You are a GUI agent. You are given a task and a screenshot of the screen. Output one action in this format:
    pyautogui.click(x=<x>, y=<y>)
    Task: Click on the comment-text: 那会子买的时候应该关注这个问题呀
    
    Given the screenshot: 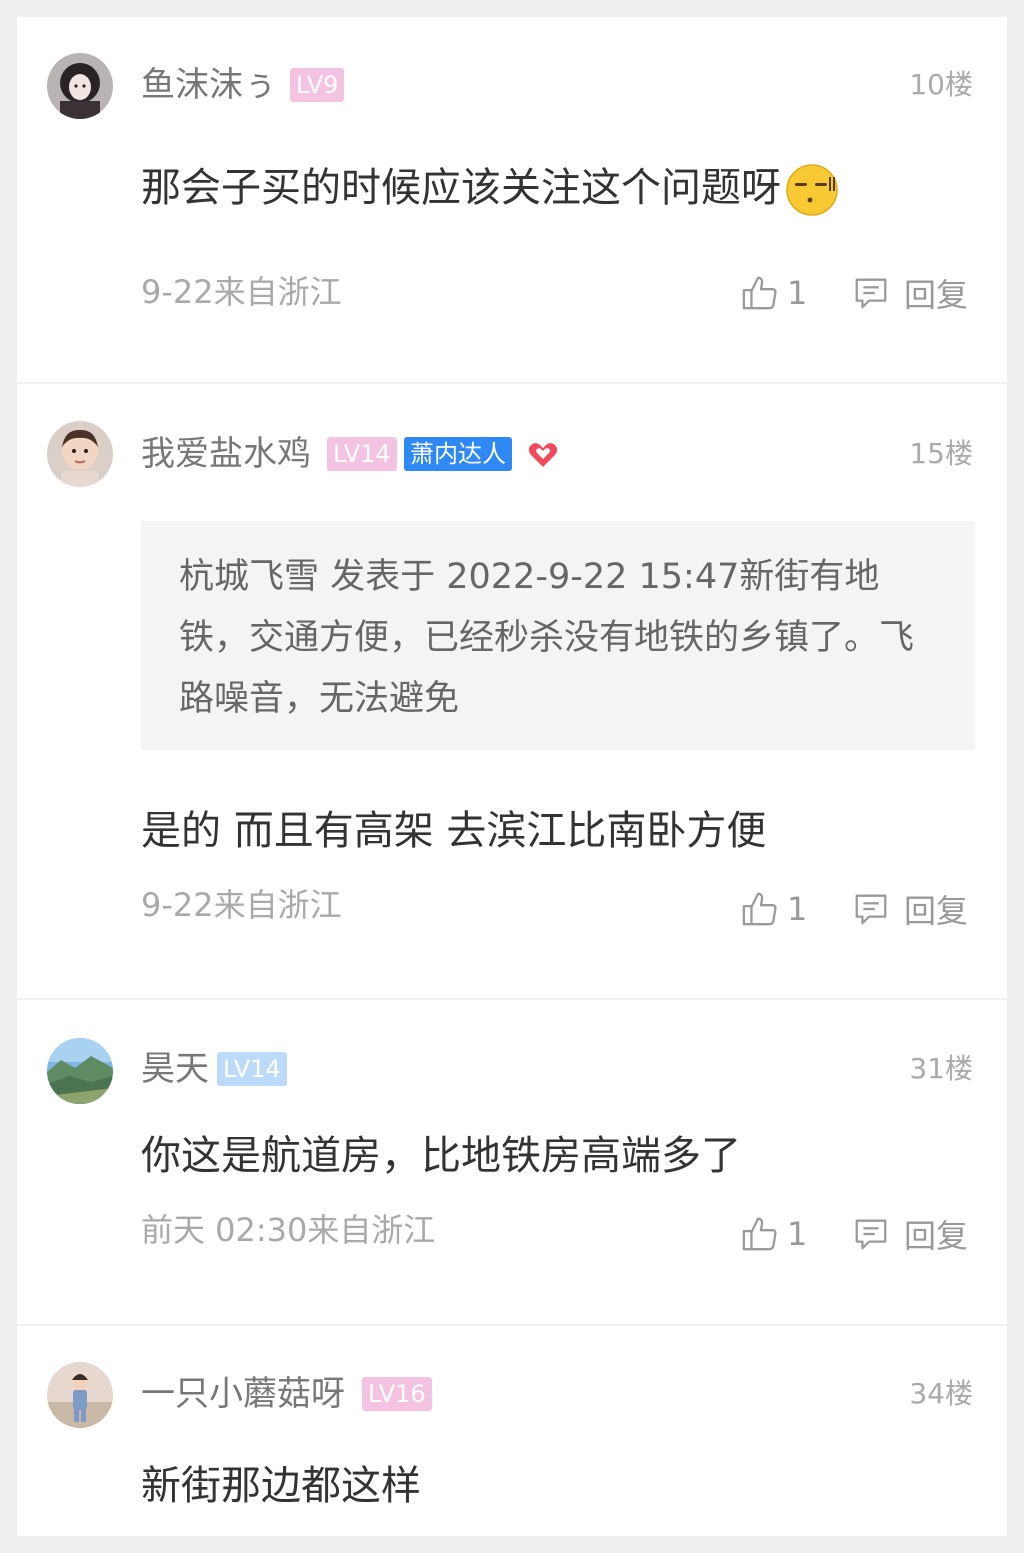 What is the action you would take?
    pyautogui.click(x=490, y=190)
    